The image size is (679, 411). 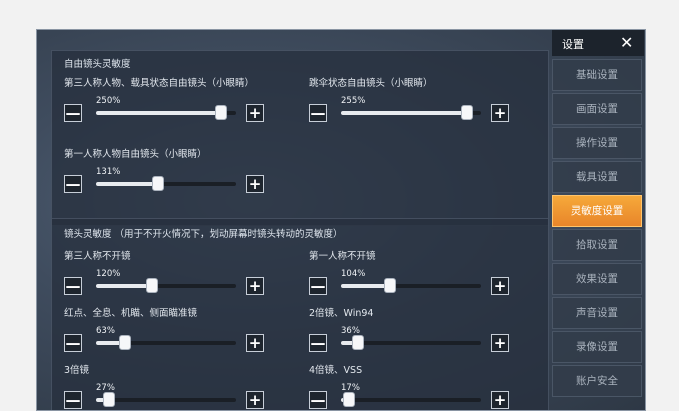 What do you see at coordinates (414, 328) in the screenshot?
I see `setting-2x-scope: 2倍镜、Win94 — 36% +` at bounding box center [414, 328].